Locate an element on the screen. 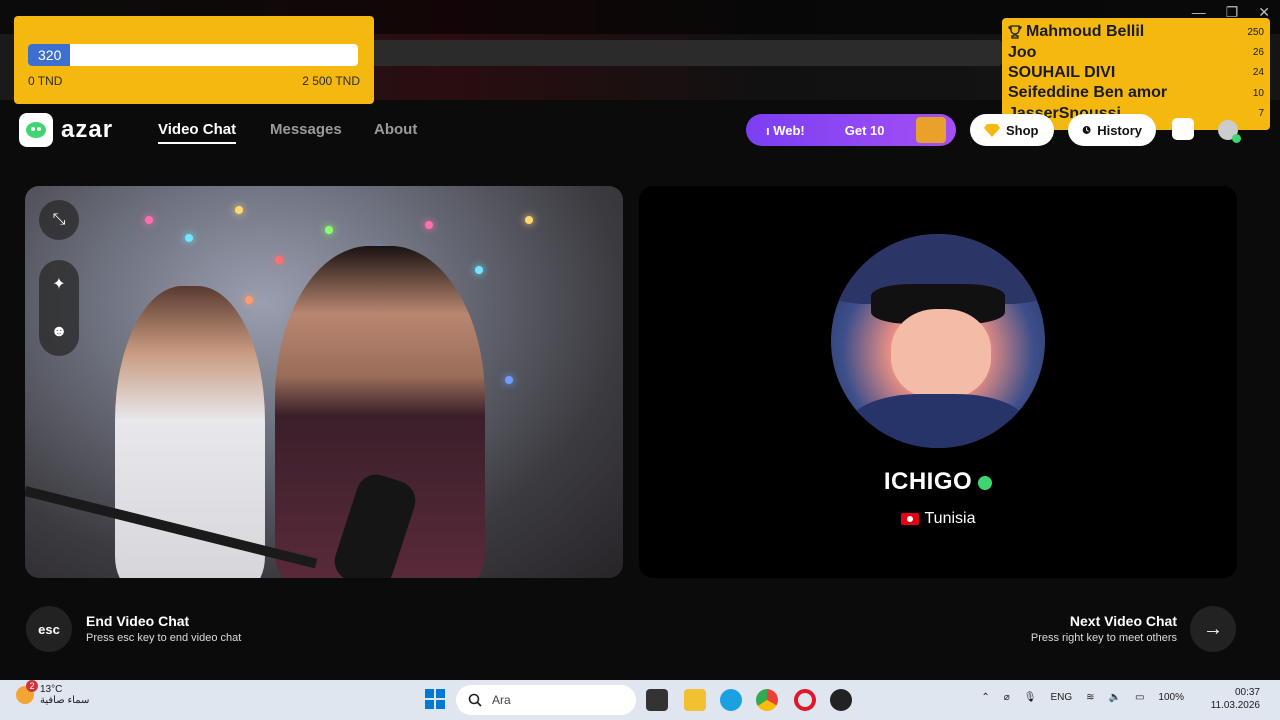  promo-text-left: ı Web! is located at coordinates (785, 130).